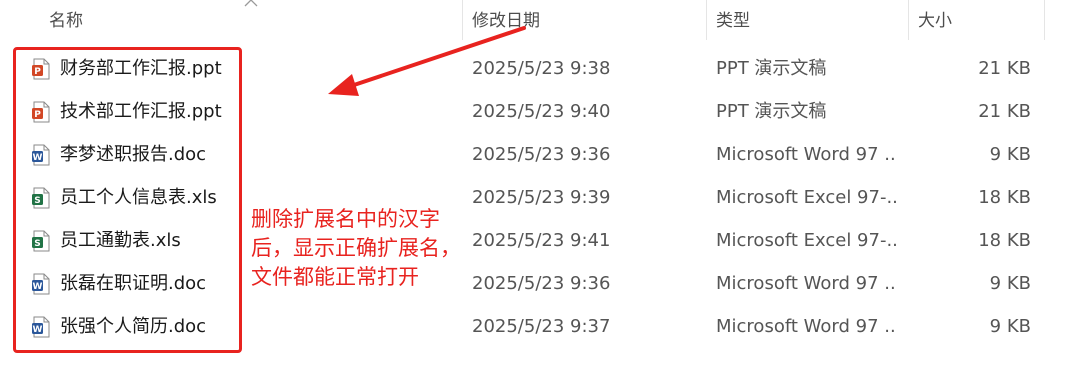 This screenshot has height=369, width=1065. Describe the element at coordinates (506, 21) in the screenshot. I see `column-header-date: 修改日期` at that location.